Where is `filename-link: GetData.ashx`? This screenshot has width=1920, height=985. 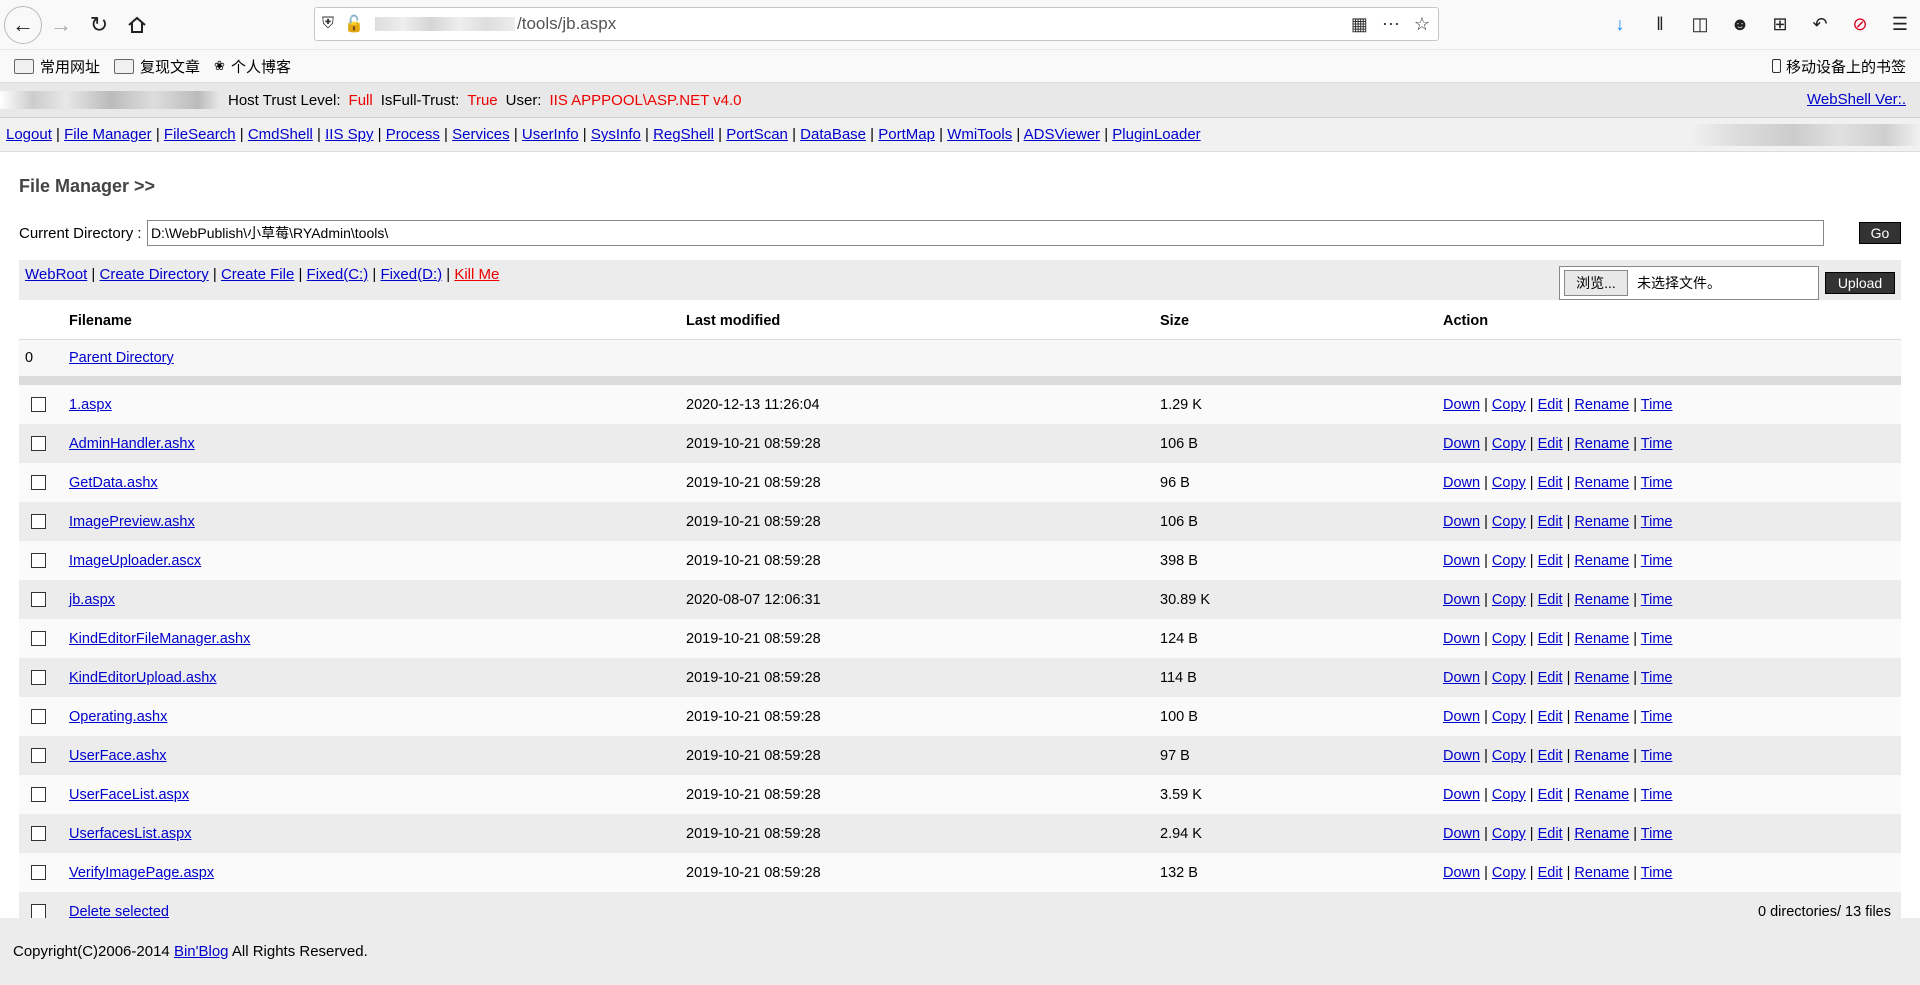 filename-link: GetData.ashx is located at coordinates (113, 483).